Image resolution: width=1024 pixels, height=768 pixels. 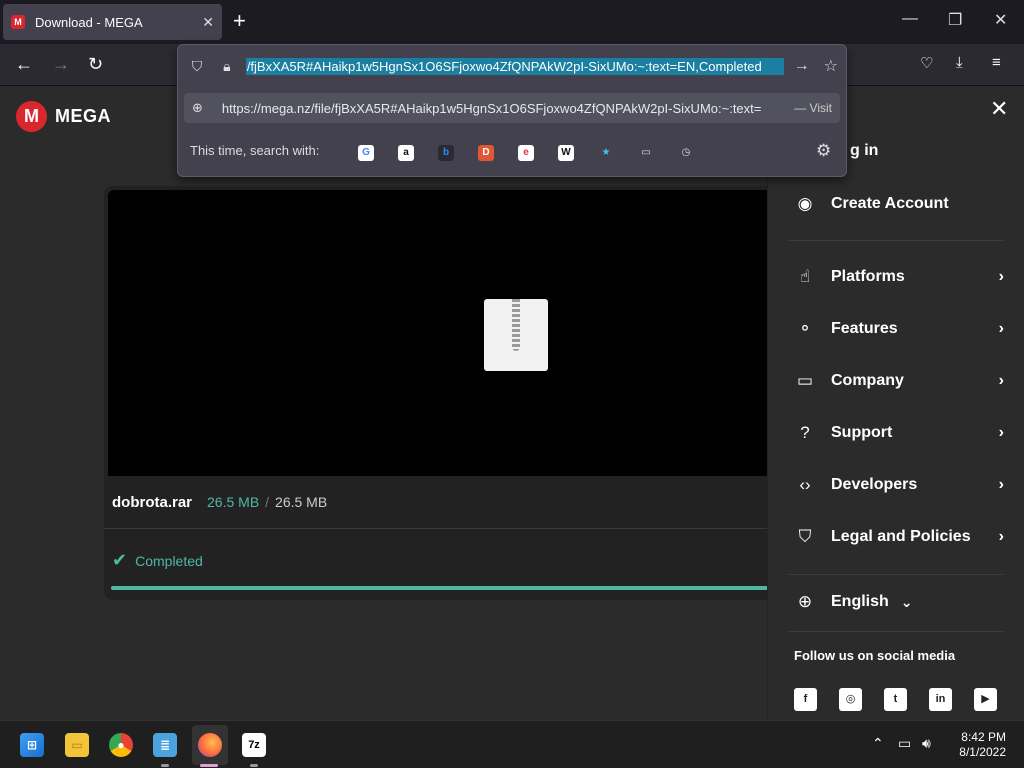 What do you see at coordinates (999, 109) in the screenshot?
I see `close-menu-button: ✕` at bounding box center [999, 109].